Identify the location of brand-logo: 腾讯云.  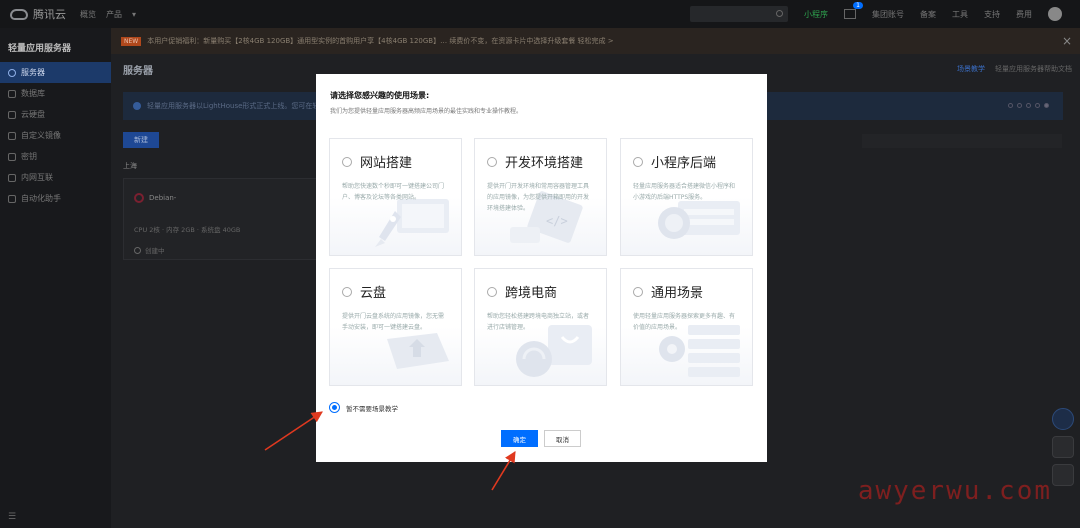
(35, 14).